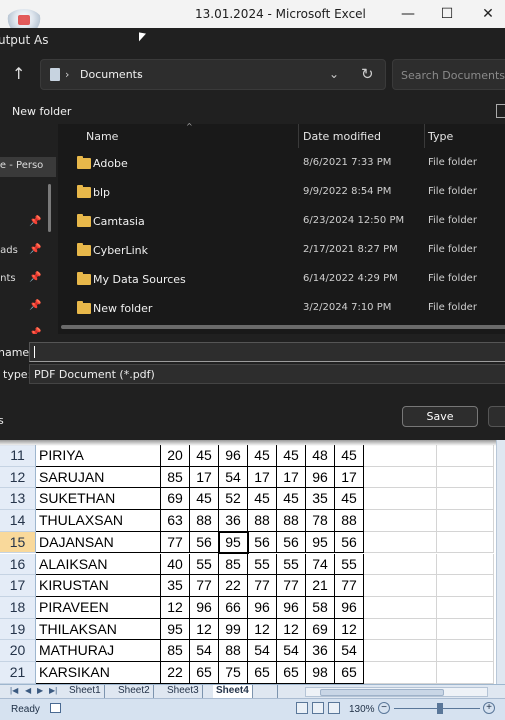  What do you see at coordinates (18, 542) in the screenshot?
I see `row-header: 15` at bounding box center [18, 542].